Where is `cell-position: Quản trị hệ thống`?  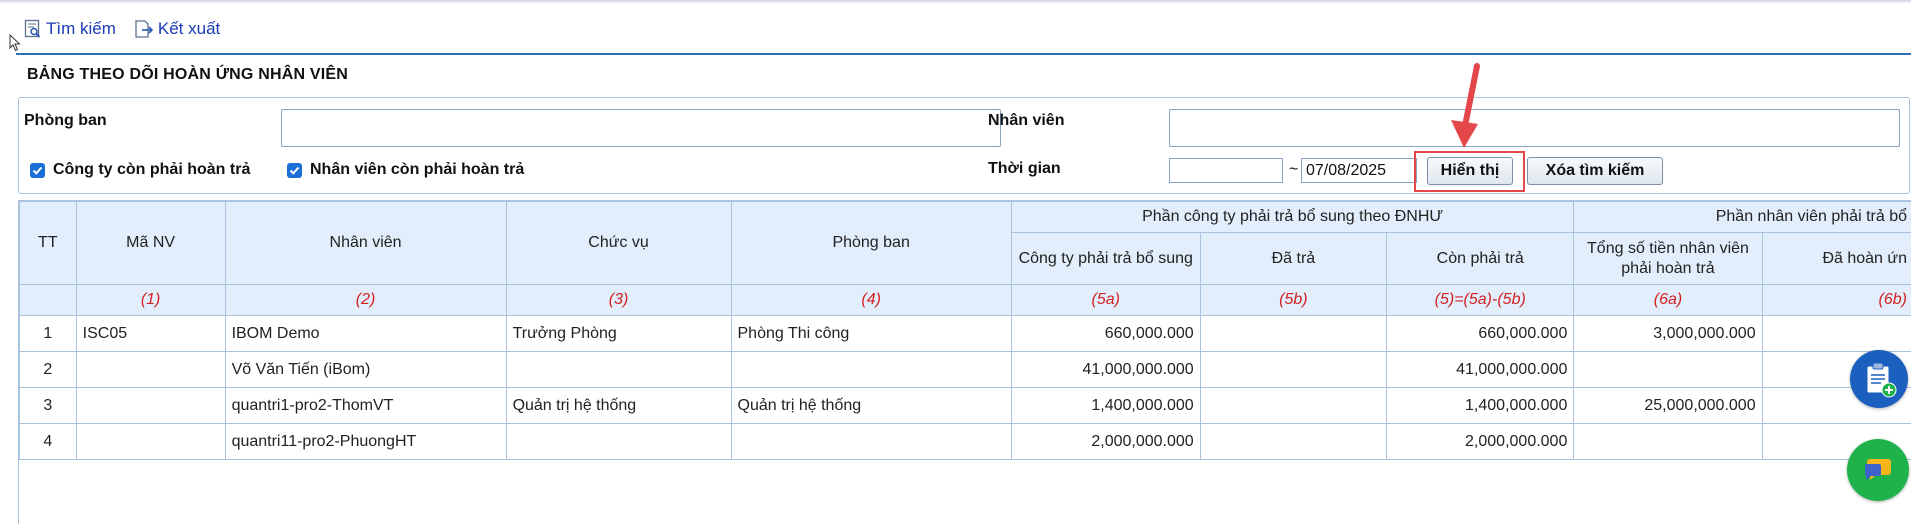
cell-position: Quản trị hệ thống is located at coordinates (618, 406).